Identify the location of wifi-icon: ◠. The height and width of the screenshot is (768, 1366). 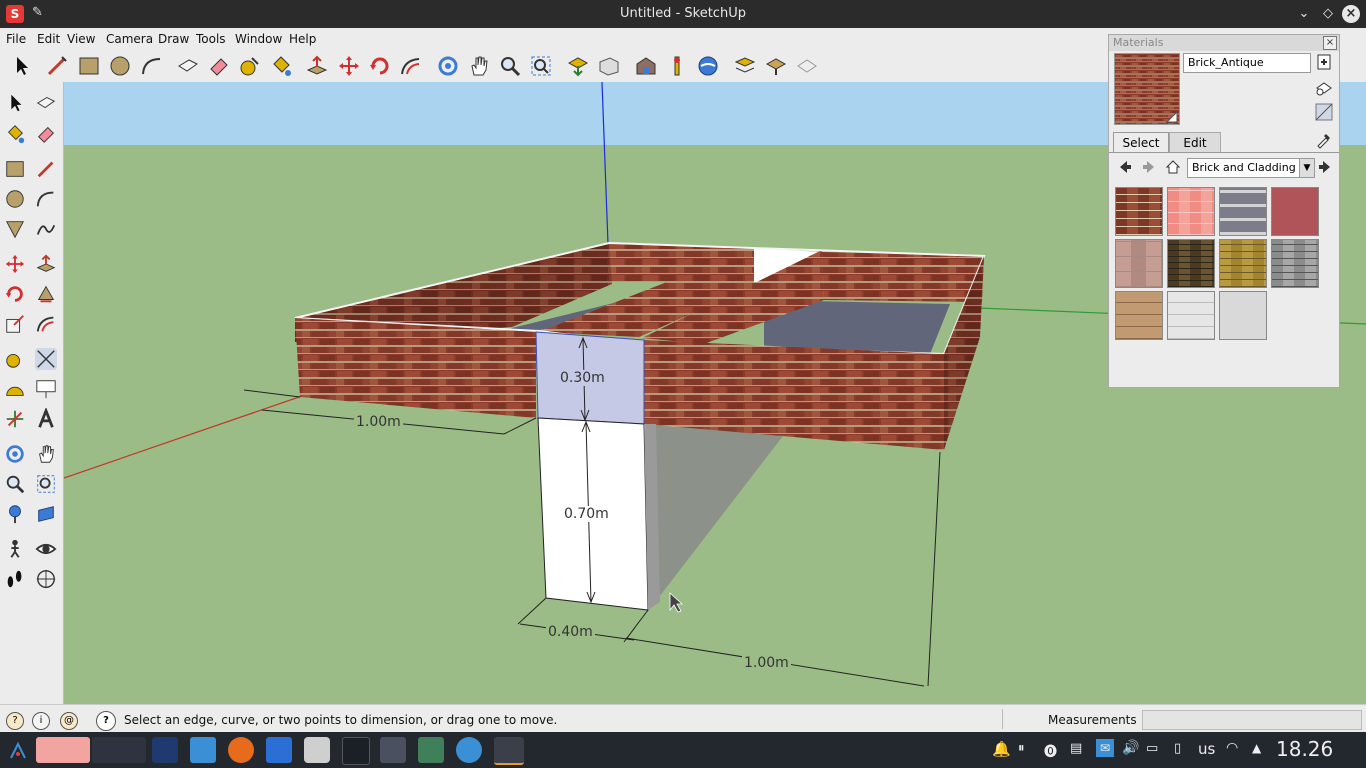
(1232, 748).